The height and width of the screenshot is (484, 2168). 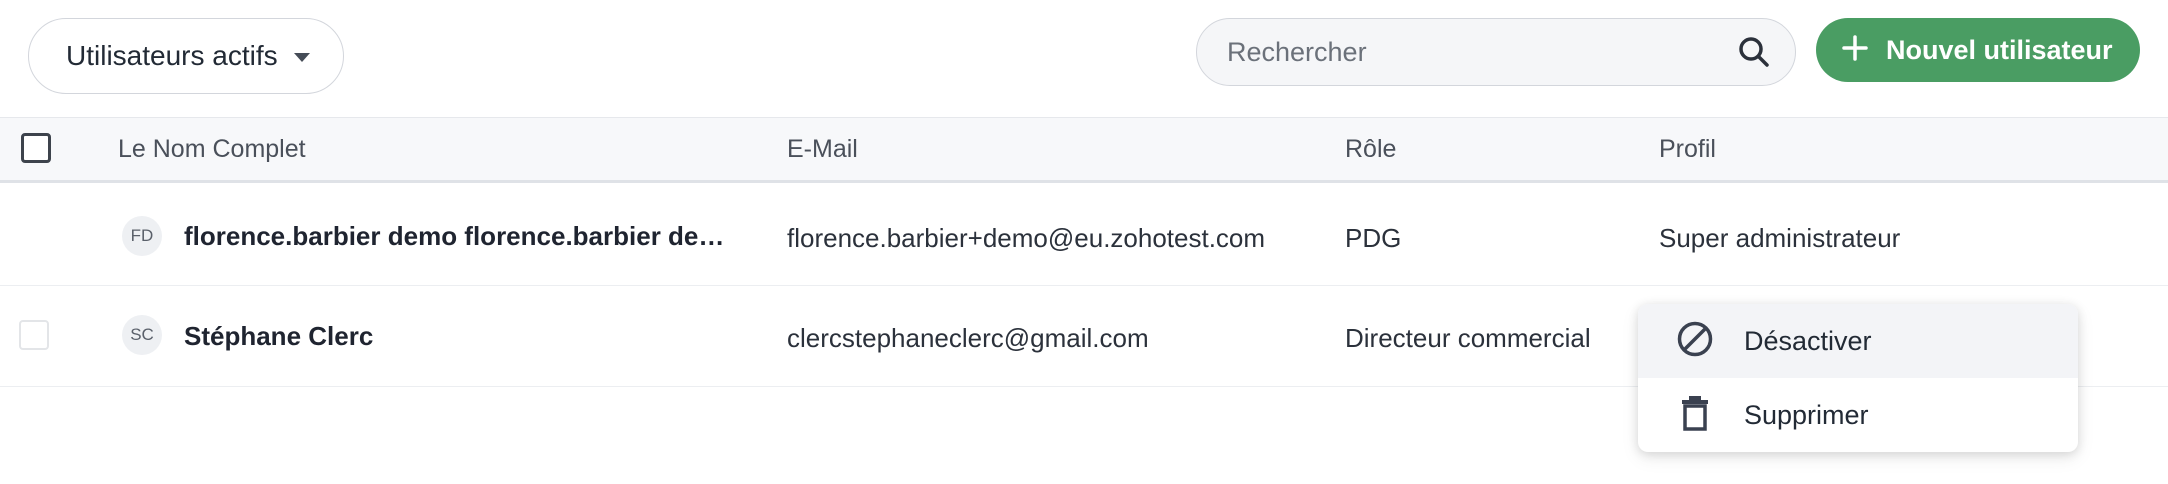 What do you see at coordinates (212, 149) in the screenshot?
I see `column-header-name: Le Nom Complet` at bounding box center [212, 149].